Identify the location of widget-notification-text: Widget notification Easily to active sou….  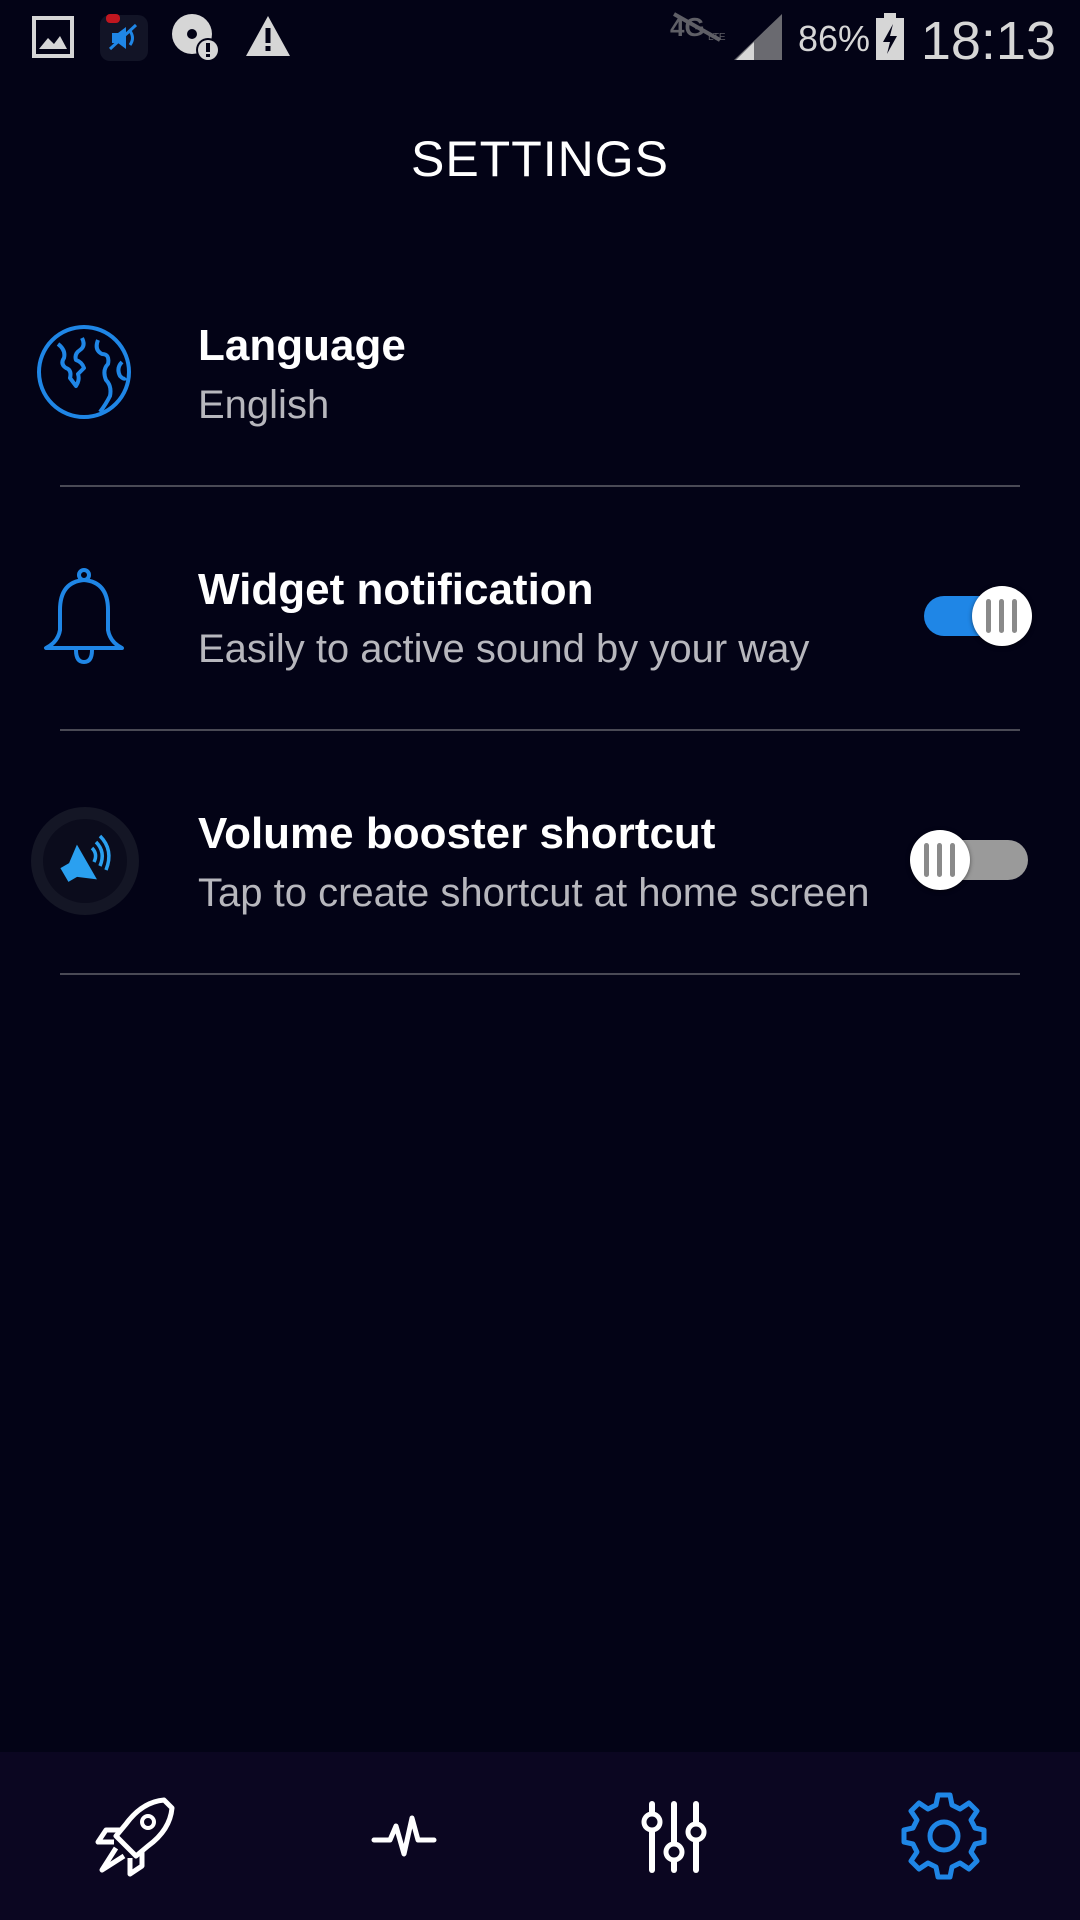
(503, 619).